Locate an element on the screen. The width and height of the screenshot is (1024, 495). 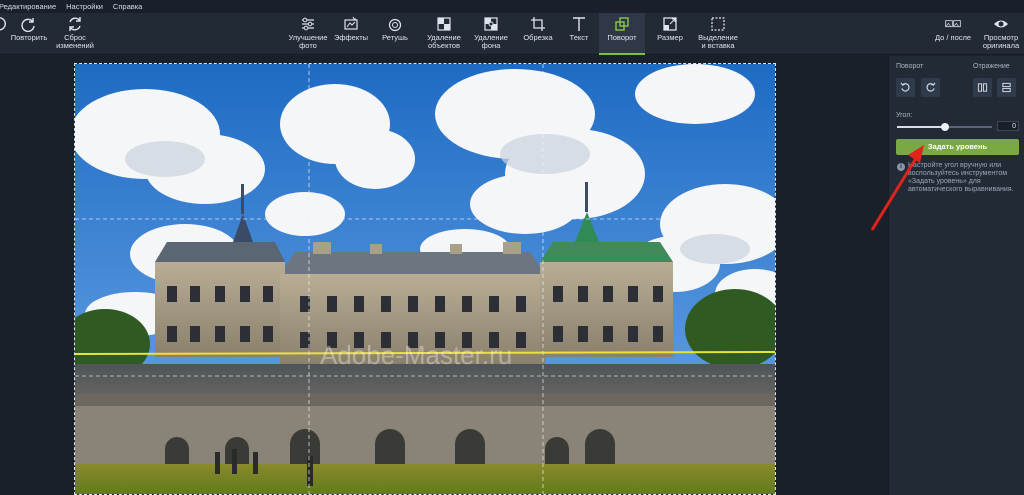
tool-text: Текст is located at coordinates (579, 34).